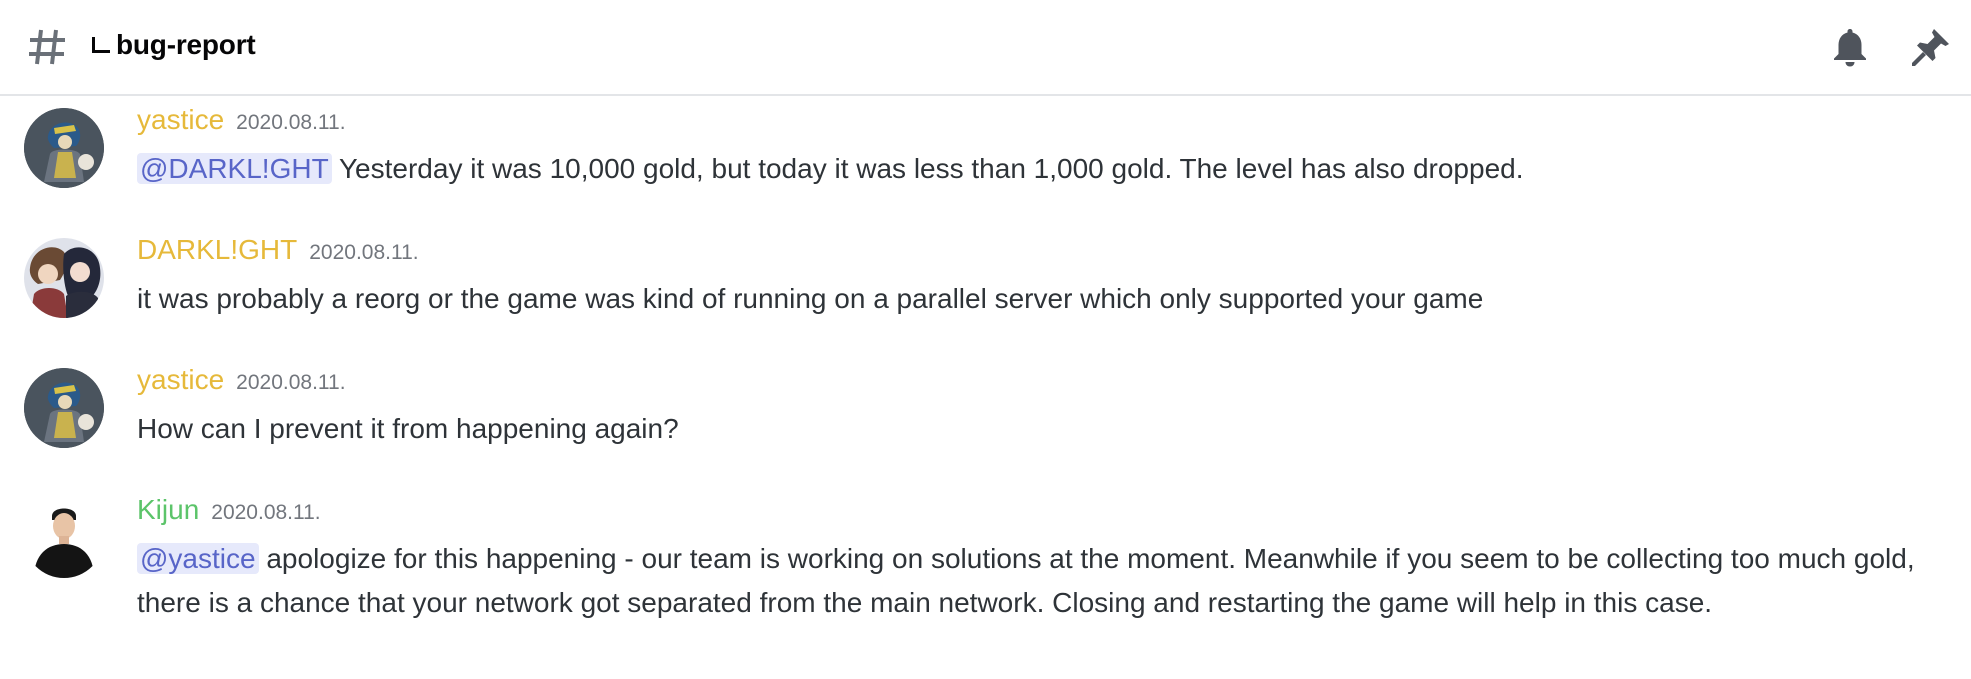 The image size is (1971, 679). Describe the element at coordinates (186, 44) in the screenshot. I see `channel-name-label: bug-report` at that location.